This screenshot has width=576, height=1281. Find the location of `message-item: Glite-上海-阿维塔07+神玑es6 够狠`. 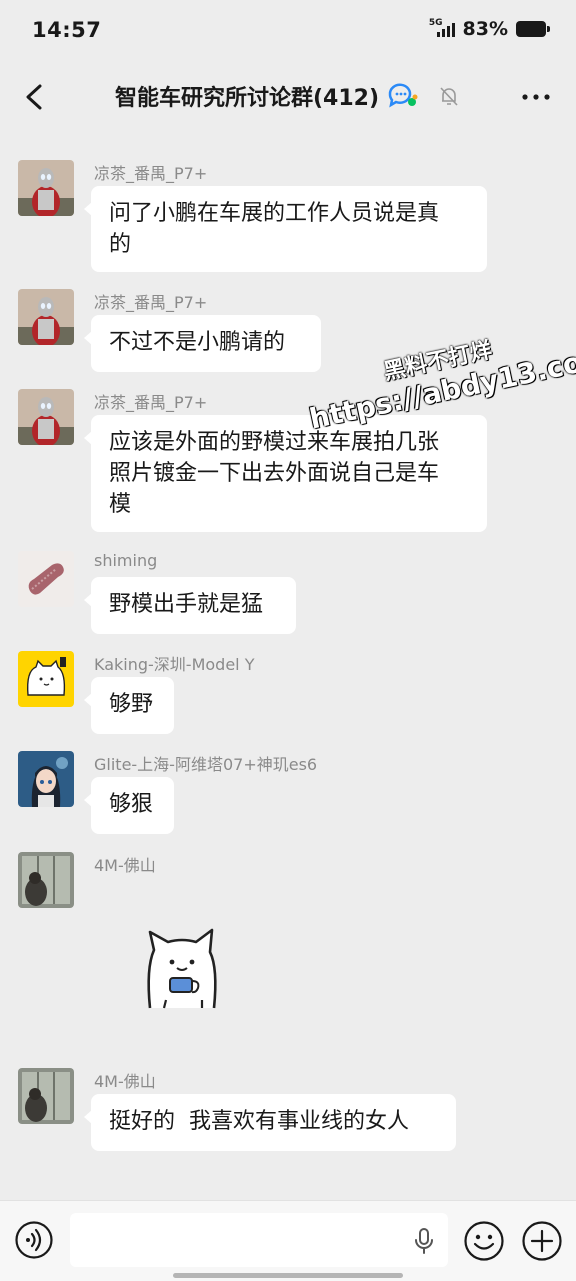

message-item: Glite-上海-阿维塔07+神玑es6 够狠 is located at coordinates (288, 793).